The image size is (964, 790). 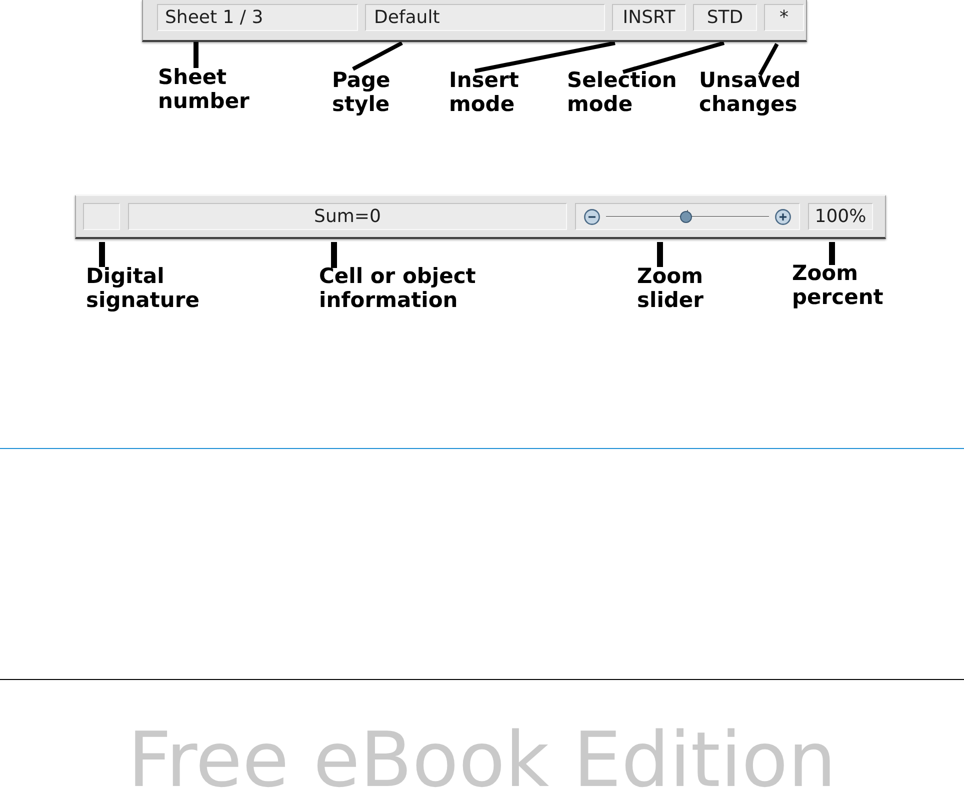 I want to click on callout-label: Selection mode, so click(x=622, y=92).